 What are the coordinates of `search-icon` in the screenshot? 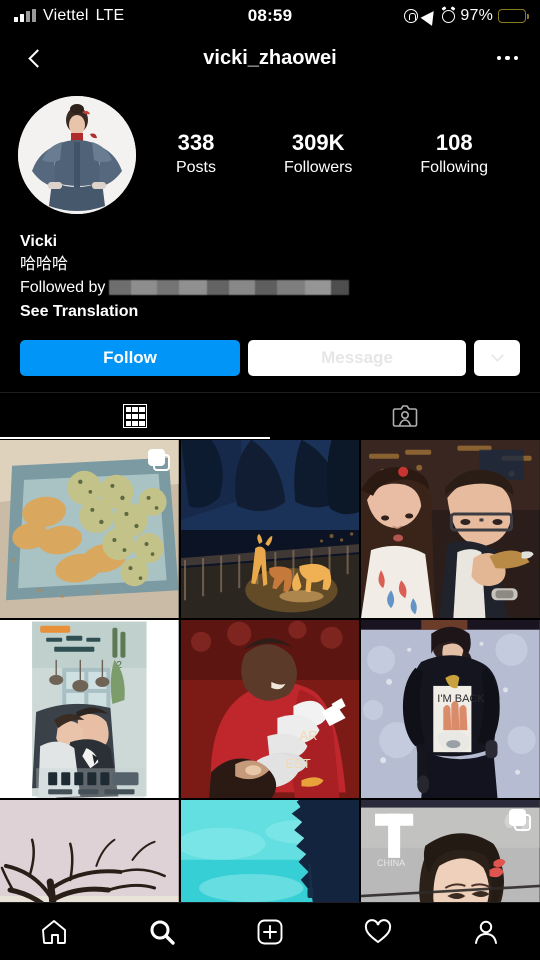 It's located at (162, 932).